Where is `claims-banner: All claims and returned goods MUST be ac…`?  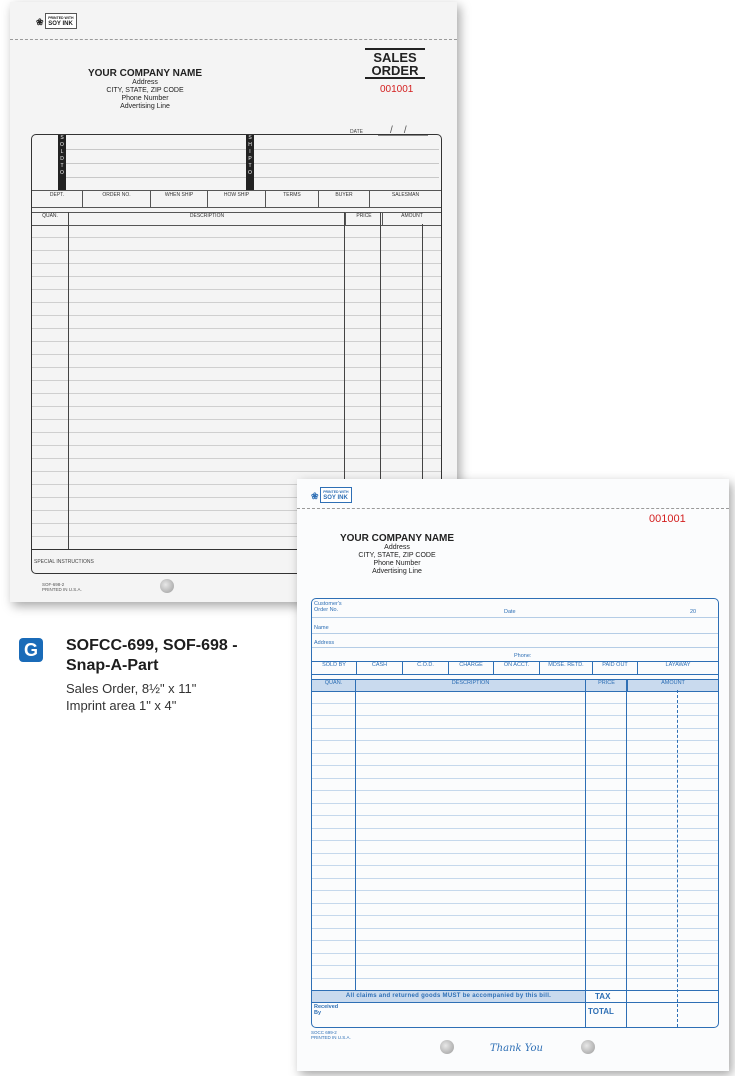 claims-banner: All claims and returned goods MUST be ac… is located at coordinates (448, 996).